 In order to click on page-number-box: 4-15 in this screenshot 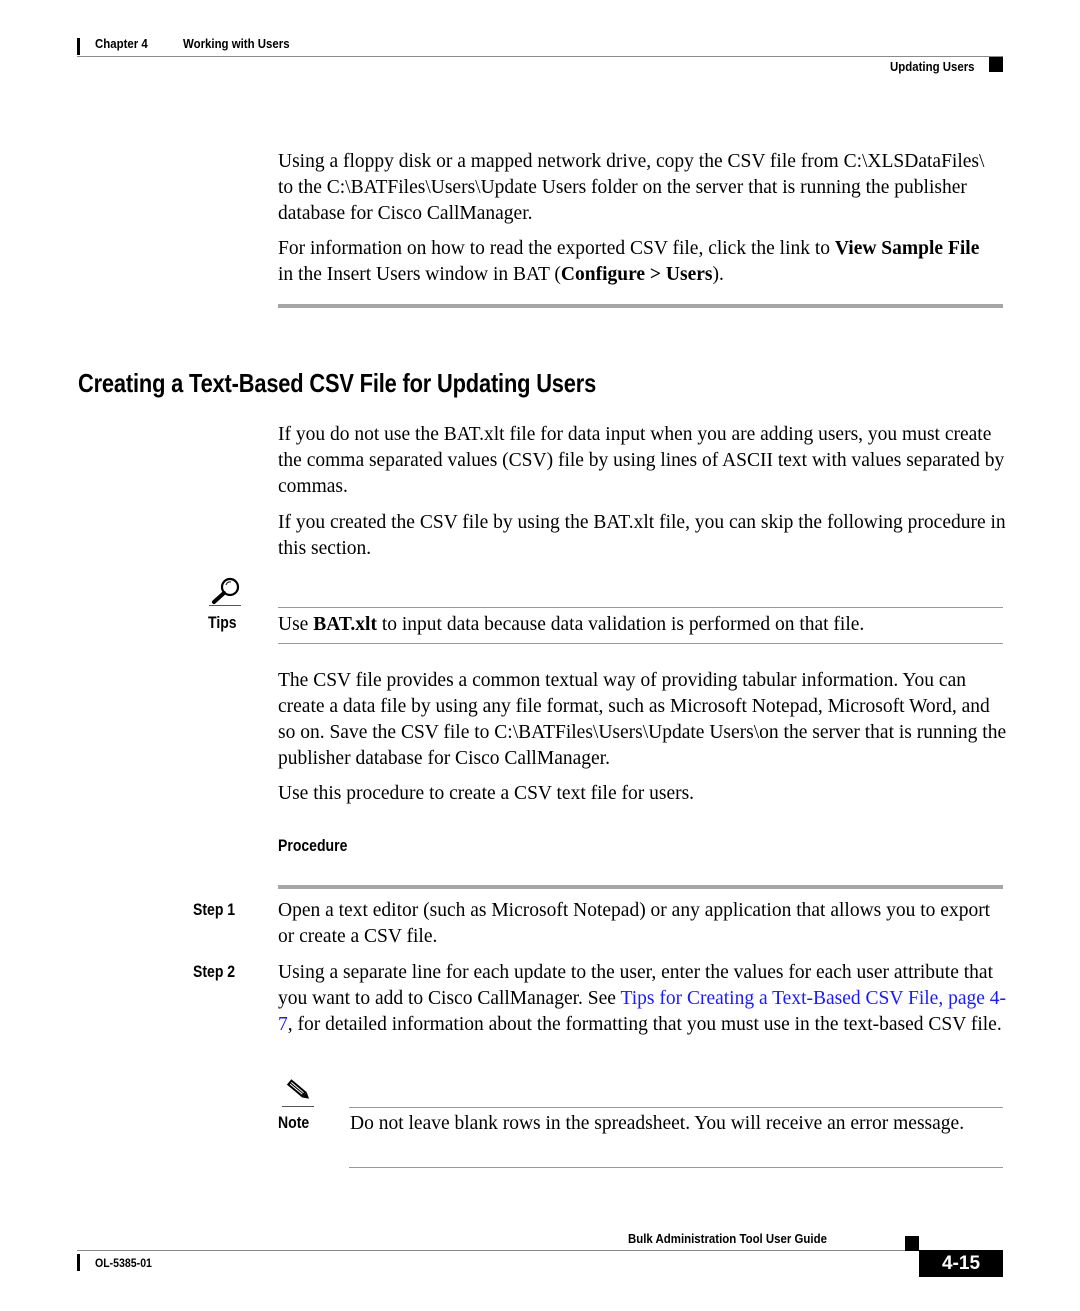, I will do `click(961, 1263)`.